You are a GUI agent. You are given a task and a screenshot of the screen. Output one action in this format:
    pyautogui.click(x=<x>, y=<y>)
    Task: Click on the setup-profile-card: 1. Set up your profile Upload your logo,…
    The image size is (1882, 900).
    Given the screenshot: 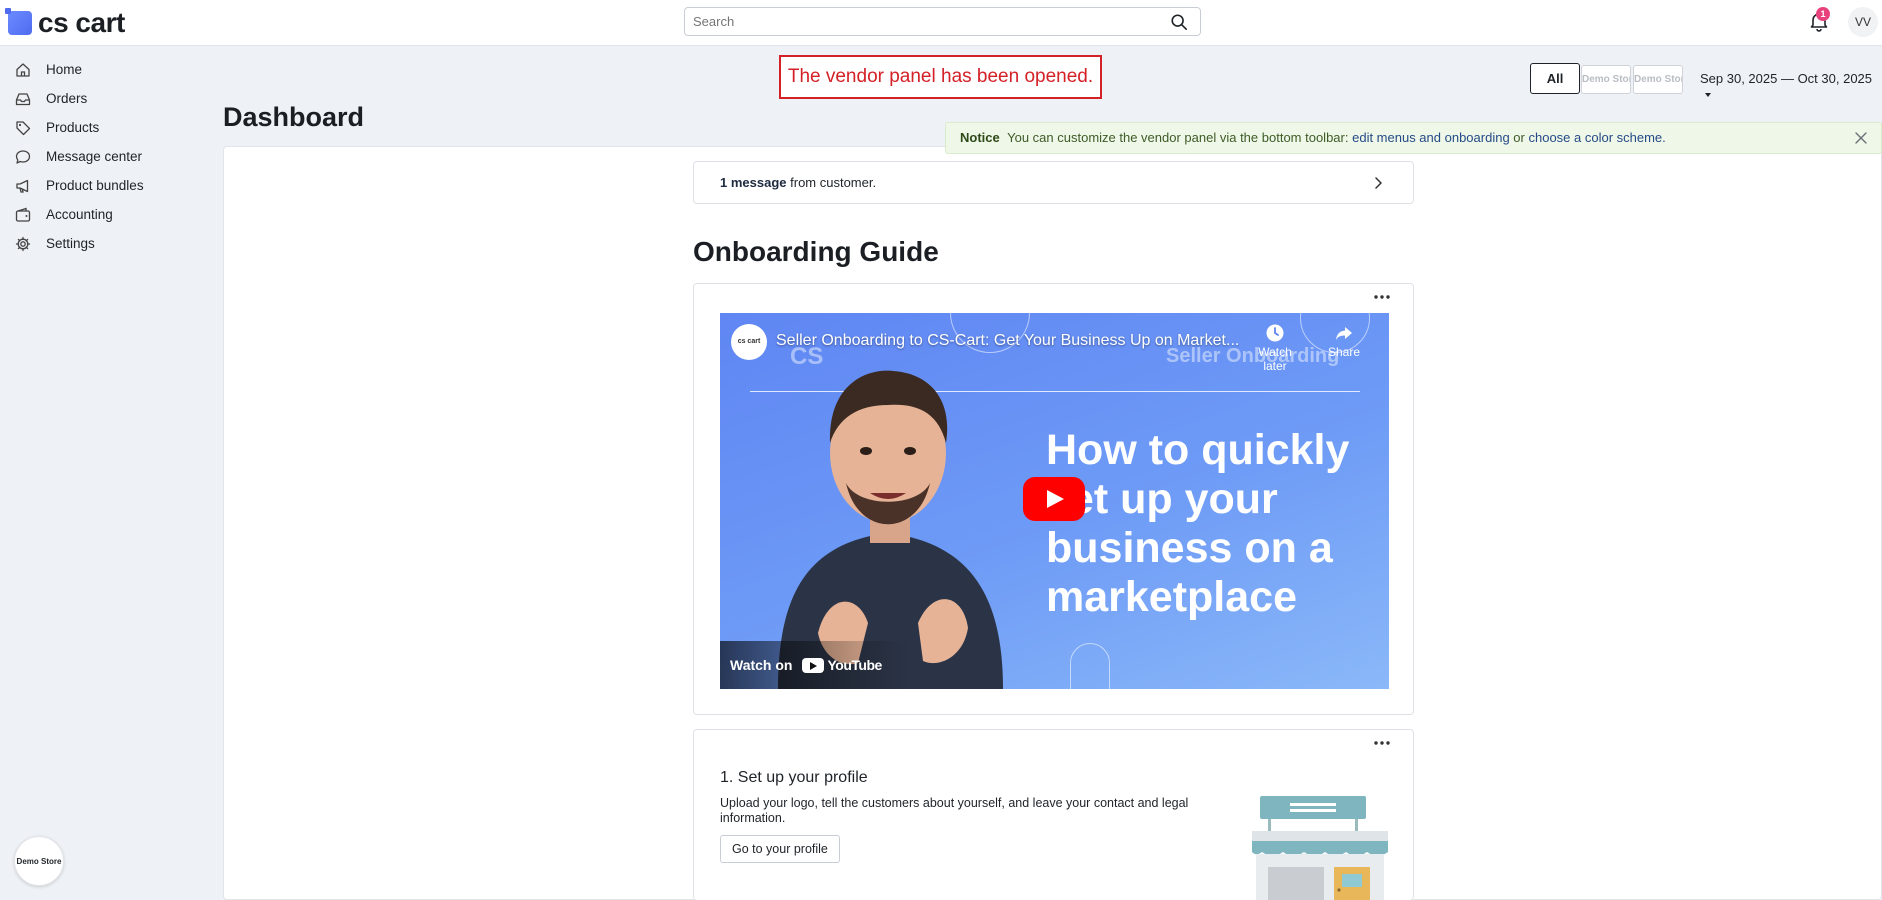 What is the action you would take?
    pyautogui.click(x=1053, y=814)
    